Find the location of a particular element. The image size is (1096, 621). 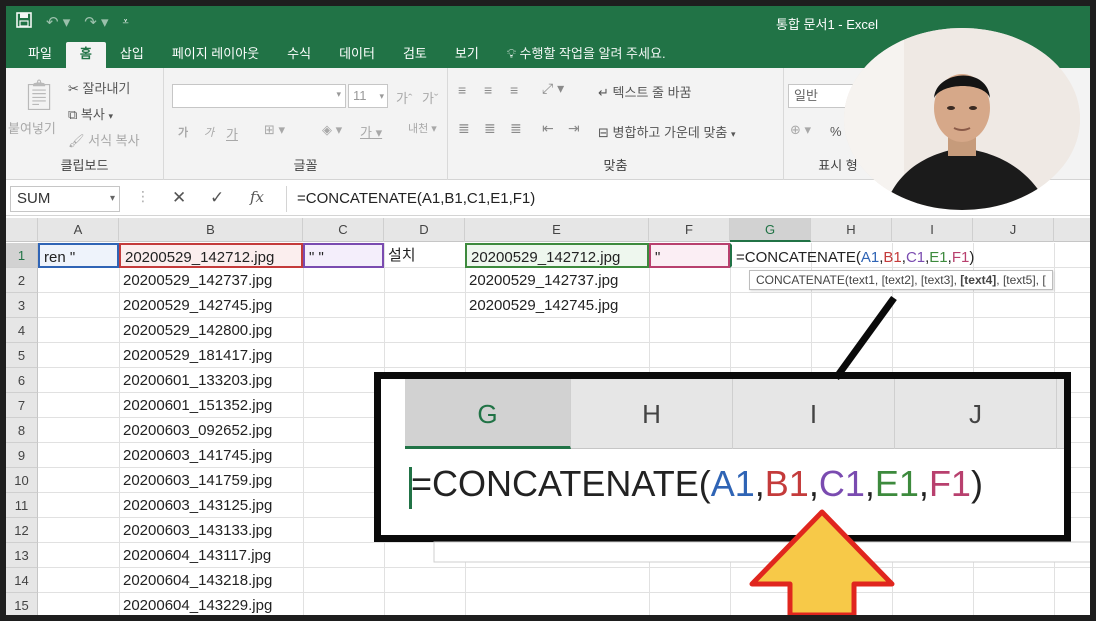

up-arrow-icon is located at coordinates (822, 562).